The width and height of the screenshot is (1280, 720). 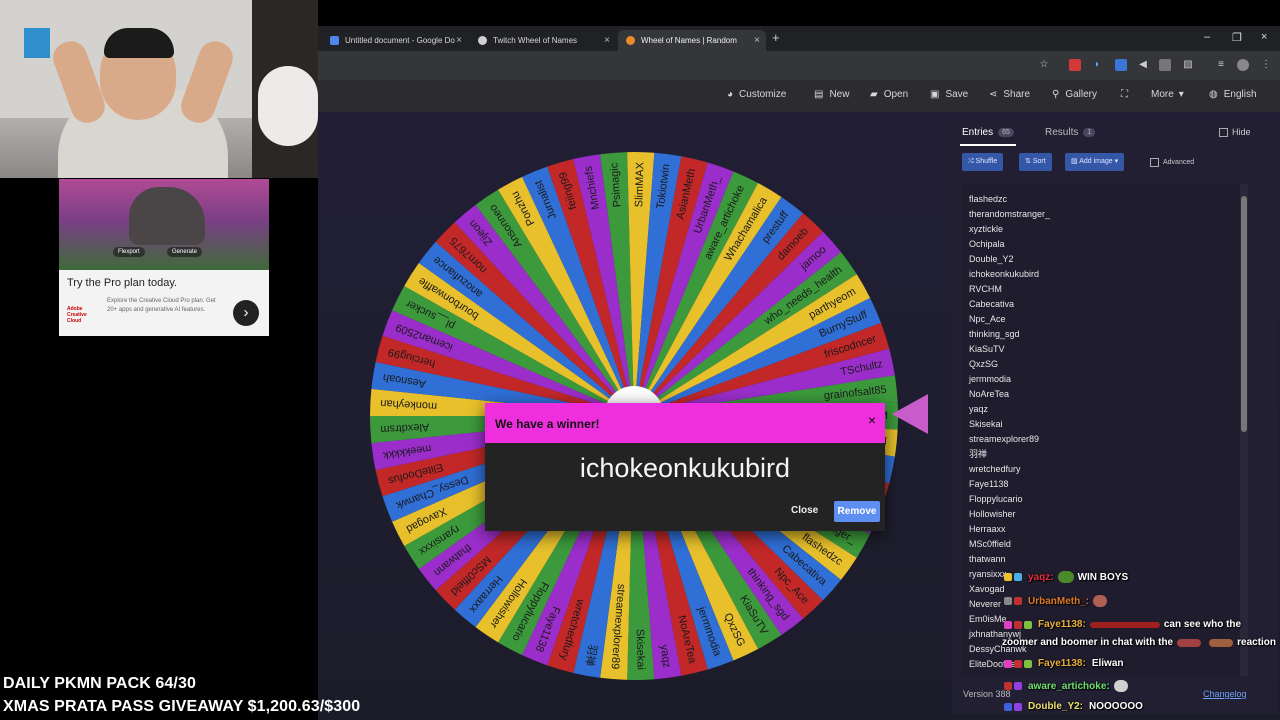 What do you see at coordinates (987, 319) in the screenshot?
I see `entry-item: Npc_Ace` at bounding box center [987, 319].